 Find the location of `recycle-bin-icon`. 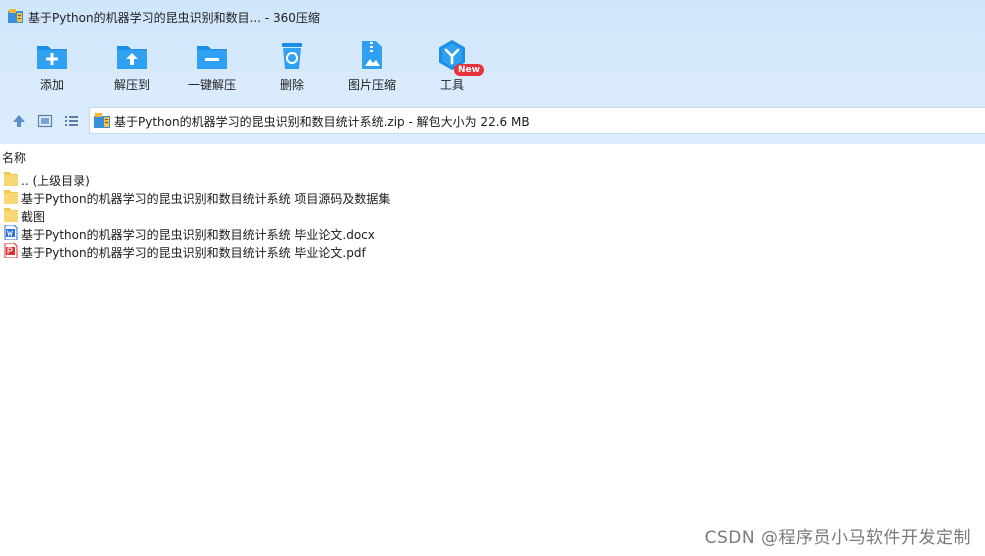

recycle-bin-icon is located at coordinates (292, 56).